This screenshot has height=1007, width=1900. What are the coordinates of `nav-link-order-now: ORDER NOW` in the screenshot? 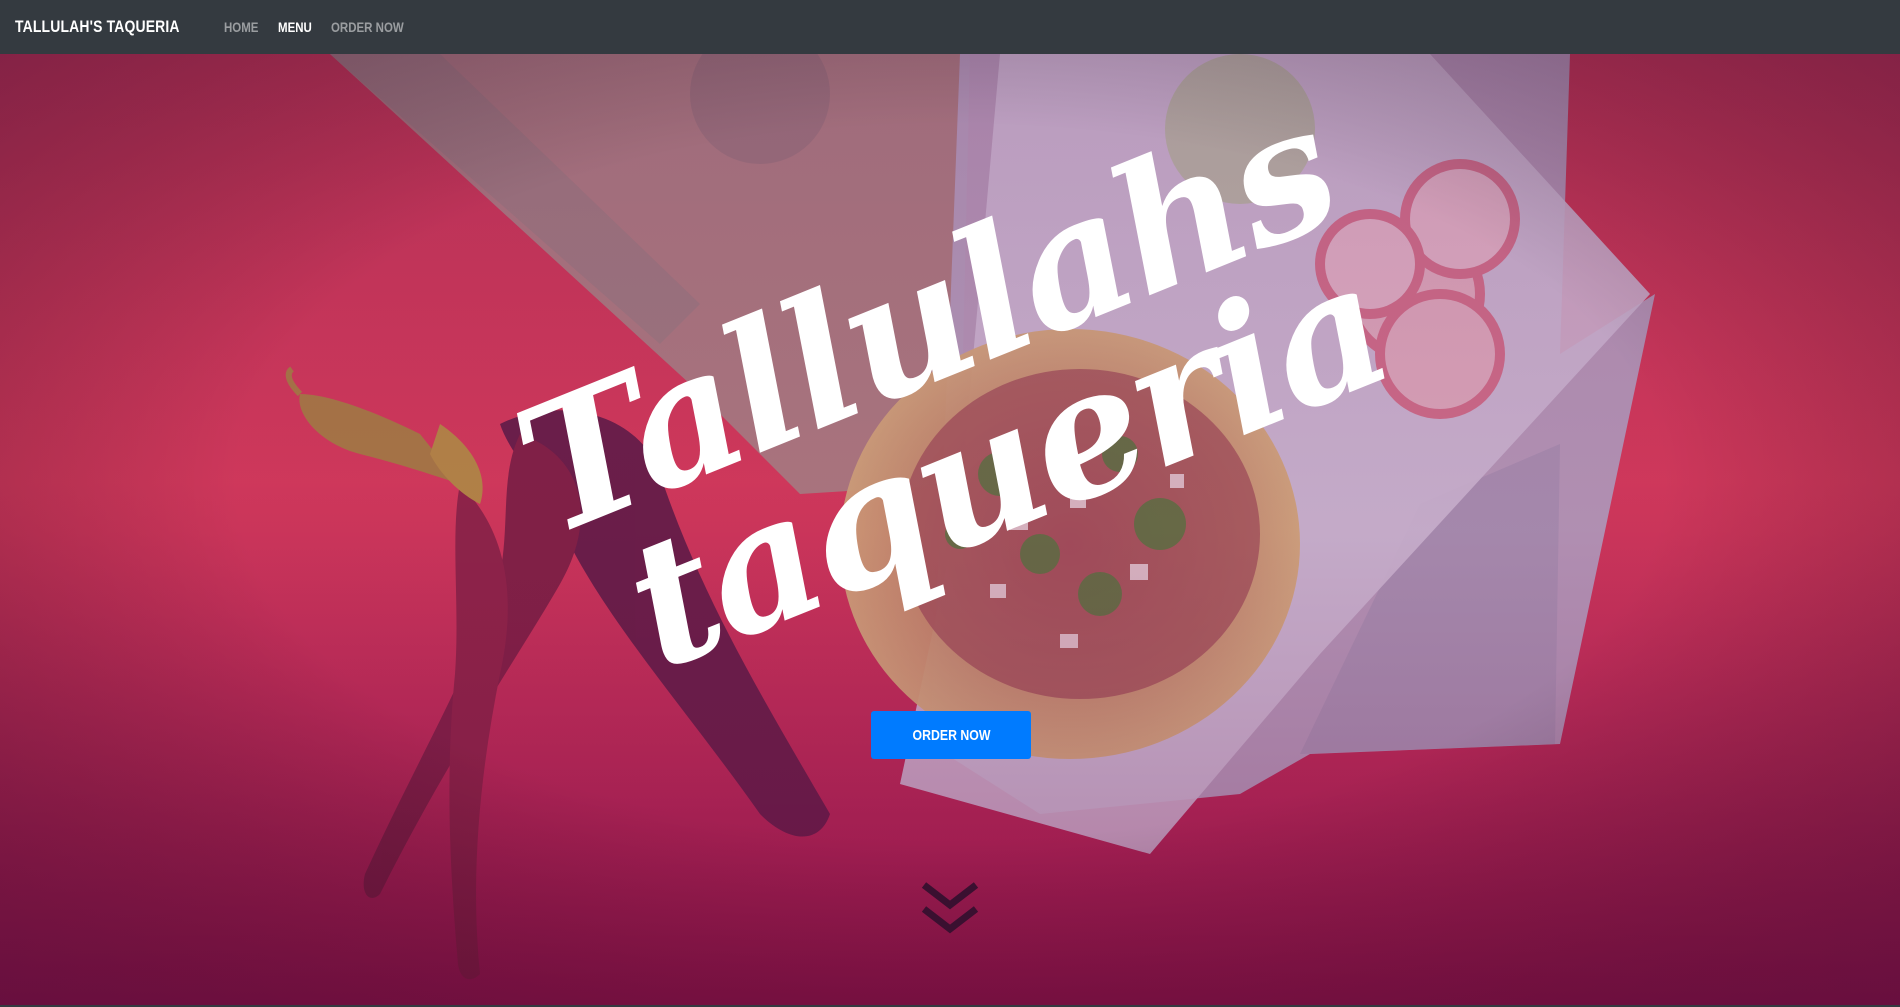 It's located at (367, 27).